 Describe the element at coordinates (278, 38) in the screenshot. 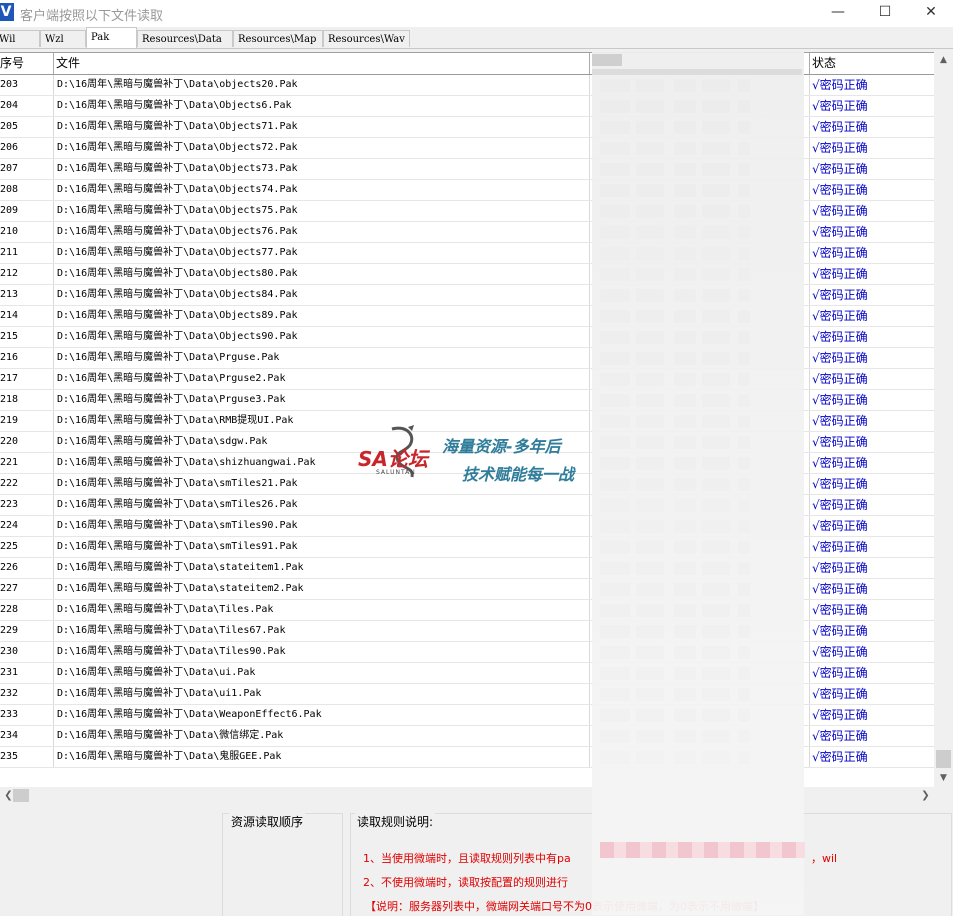

I see `tab-resources-map: Resources\Map` at that location.